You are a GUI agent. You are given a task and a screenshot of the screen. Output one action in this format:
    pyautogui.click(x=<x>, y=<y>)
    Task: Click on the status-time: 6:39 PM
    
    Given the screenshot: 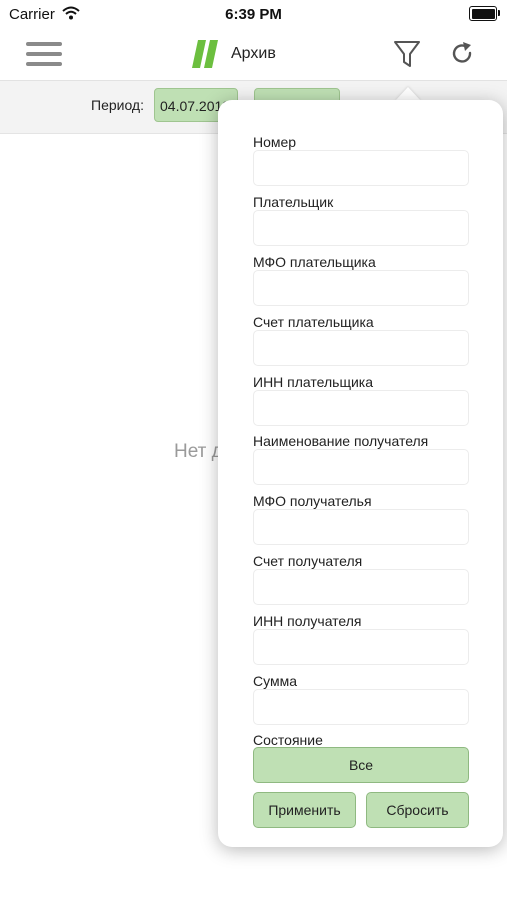 What is the action you would take?
    pyautogui.click(x=253, y=14)
    